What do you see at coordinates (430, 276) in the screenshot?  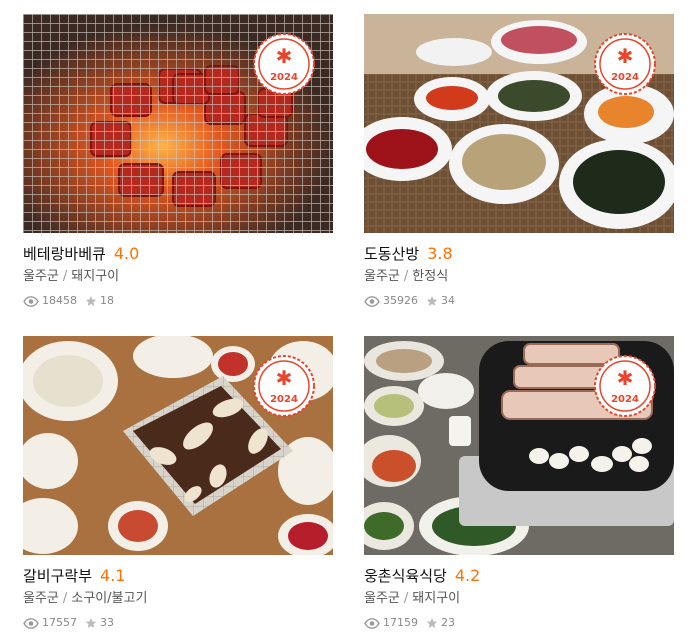 I see `restaurant-category: 한정식` at bounding box center [430, 276].